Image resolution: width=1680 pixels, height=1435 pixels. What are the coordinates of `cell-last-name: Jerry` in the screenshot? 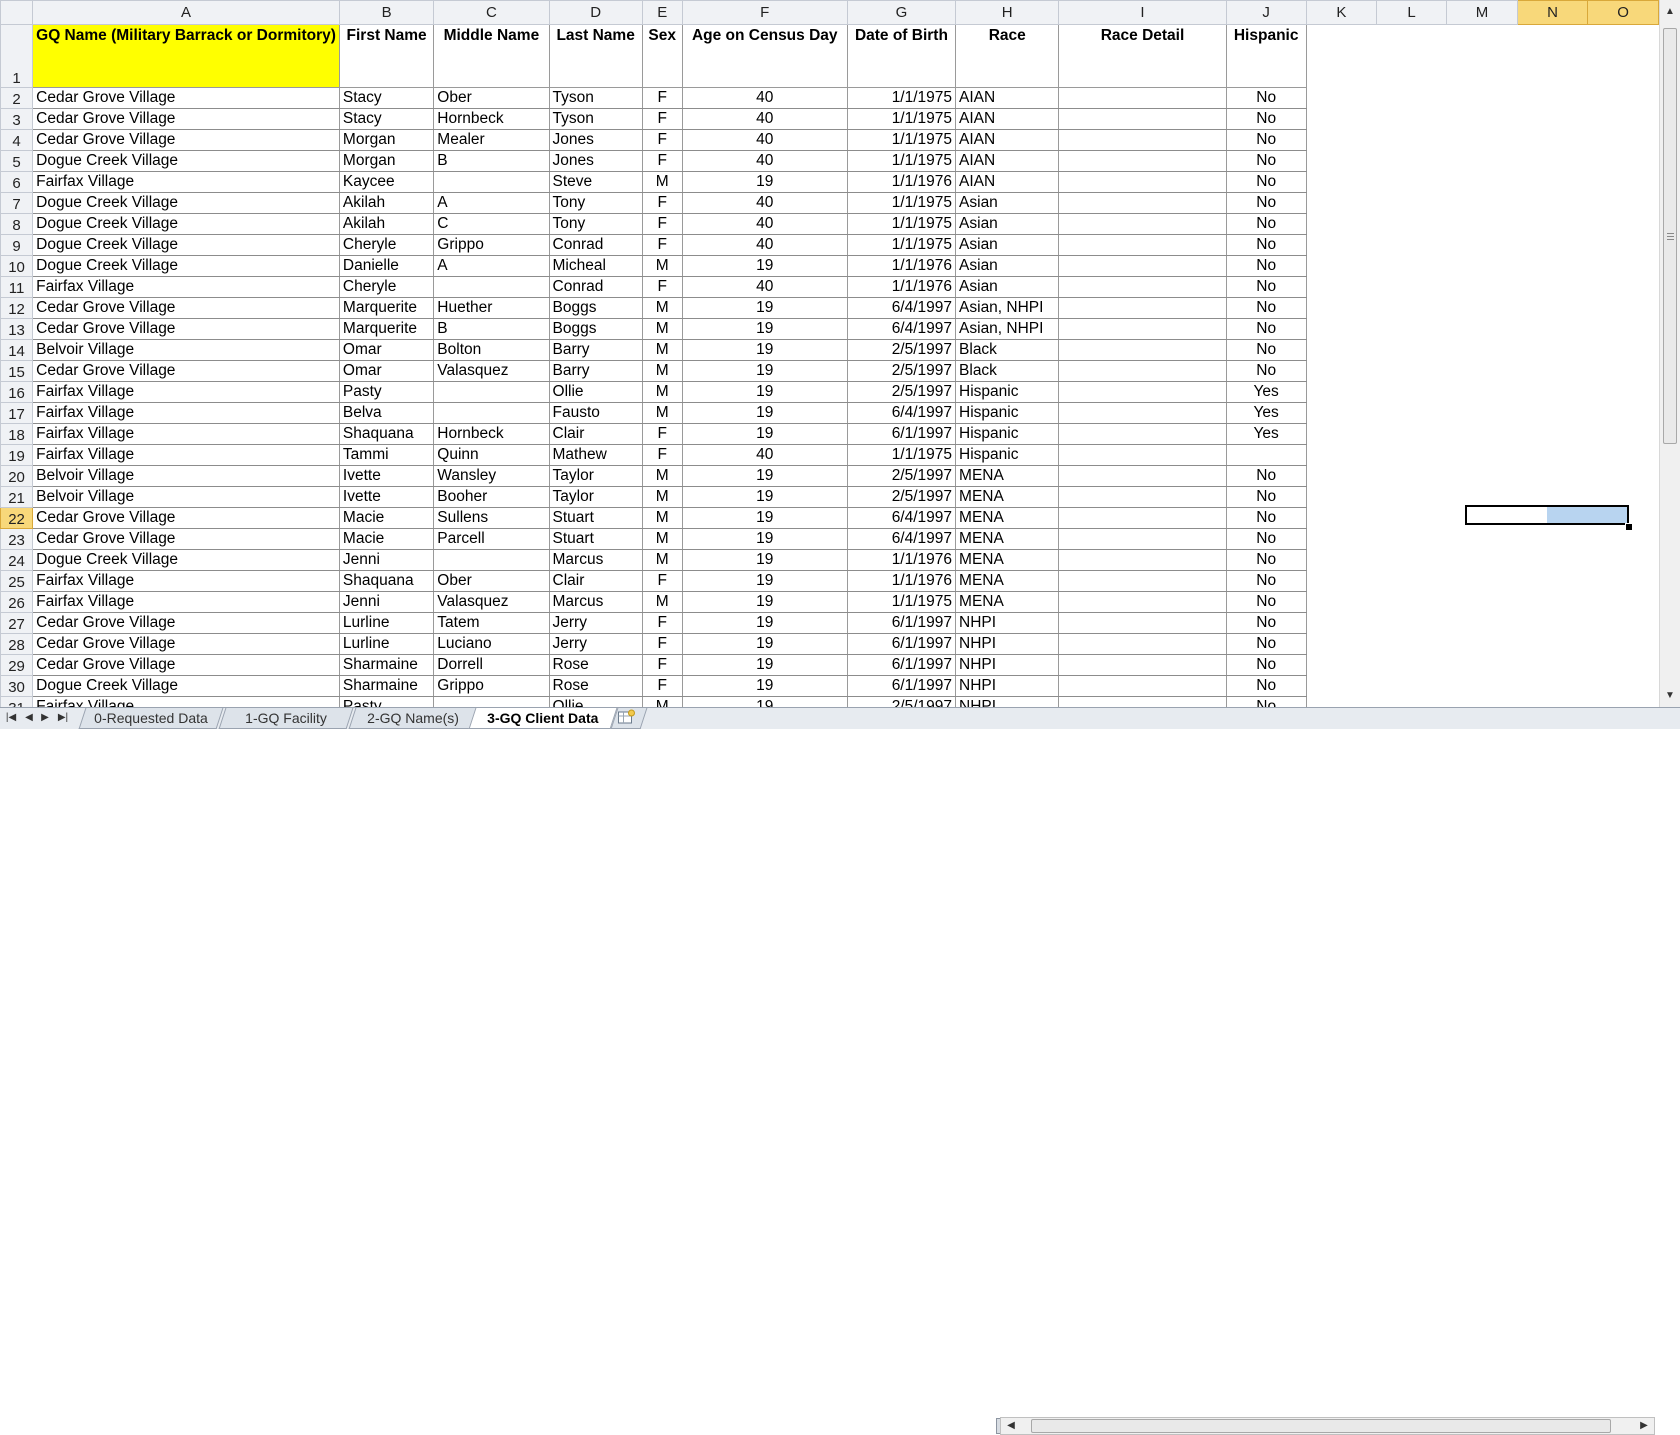 It's located at (595, 644).